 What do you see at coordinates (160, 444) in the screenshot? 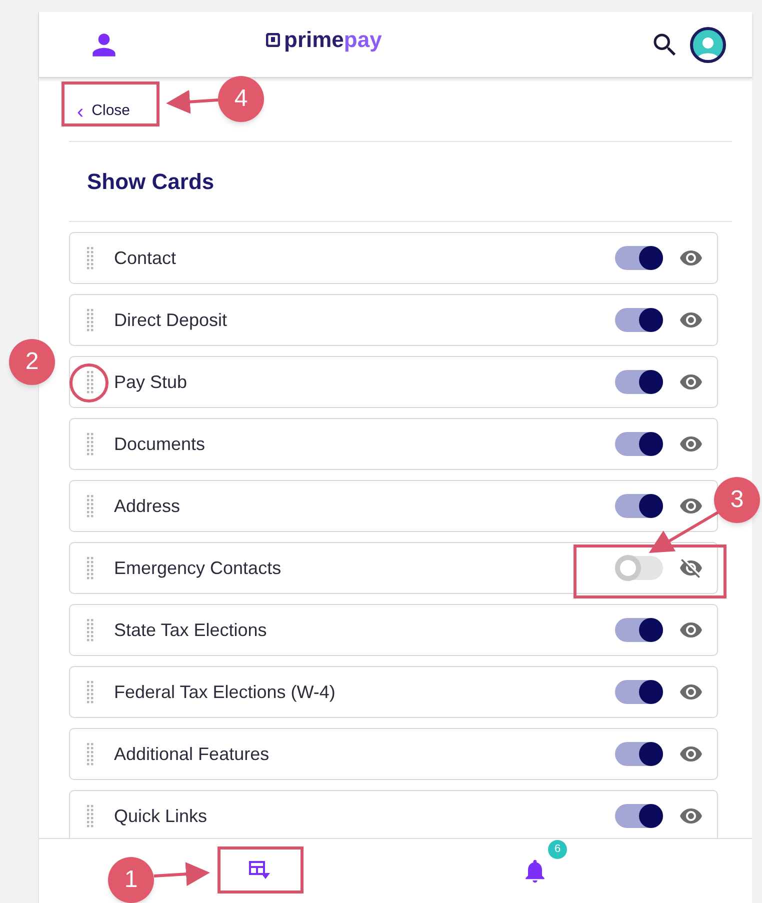
I see `card-label: Documents` at bounding box center [160, 444].